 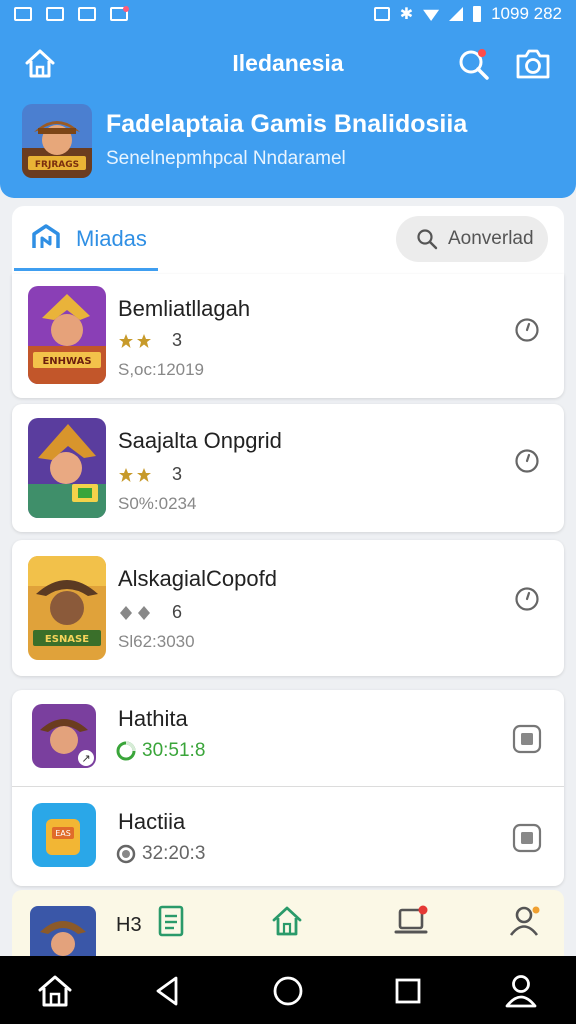 I want to click on mini-player-label: H3, so click(x=129, y=925).